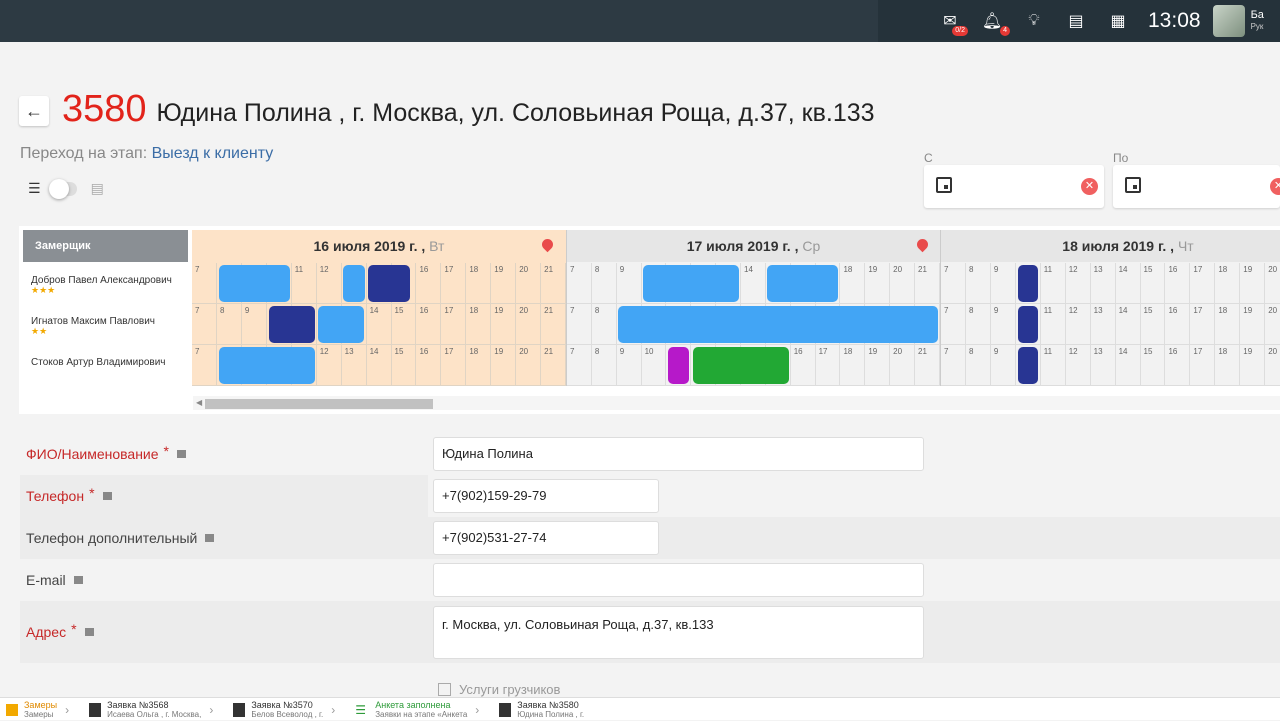  Describe the element at coordinates (996, 23) in the screenshot. I see `bell-icon: 🔔︎ 4` at that location.